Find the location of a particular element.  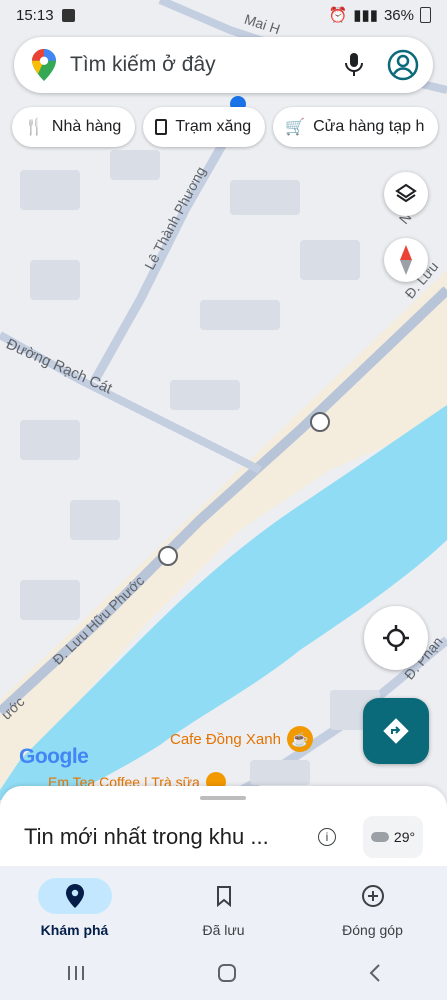

chip-grocery: 🛒 Cửa hàng tạp h is located at coordinates (356, 127).